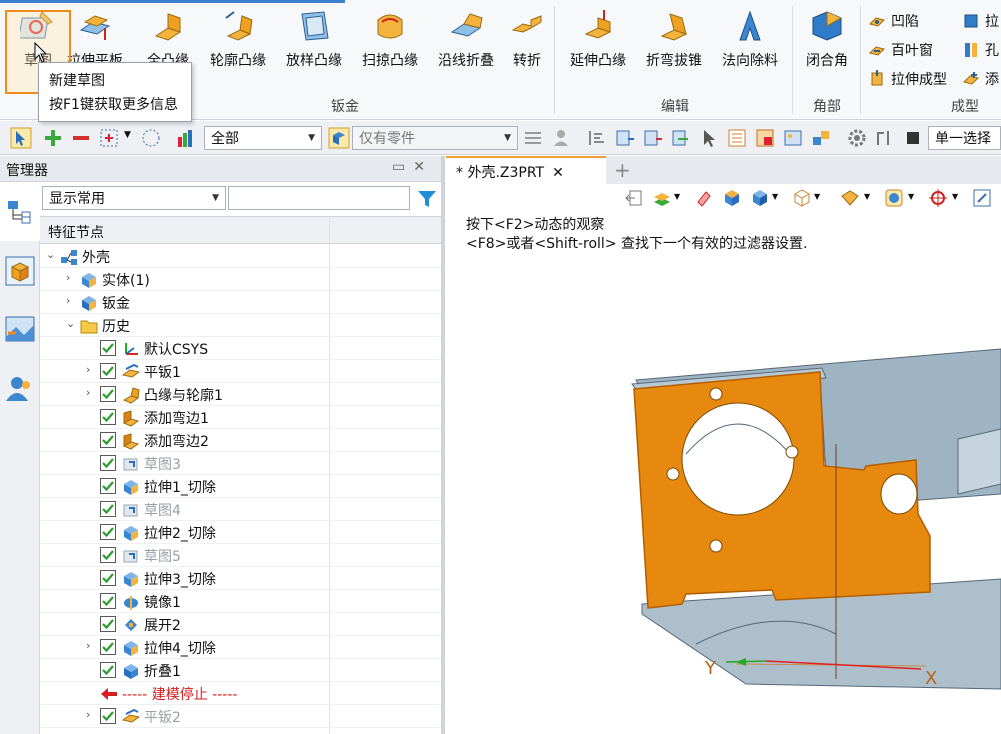 The image size is (1001, 734). Describe the element at coordinates (240, 670) in the screenshot. I see `tree-node: 折叠1` at that location.